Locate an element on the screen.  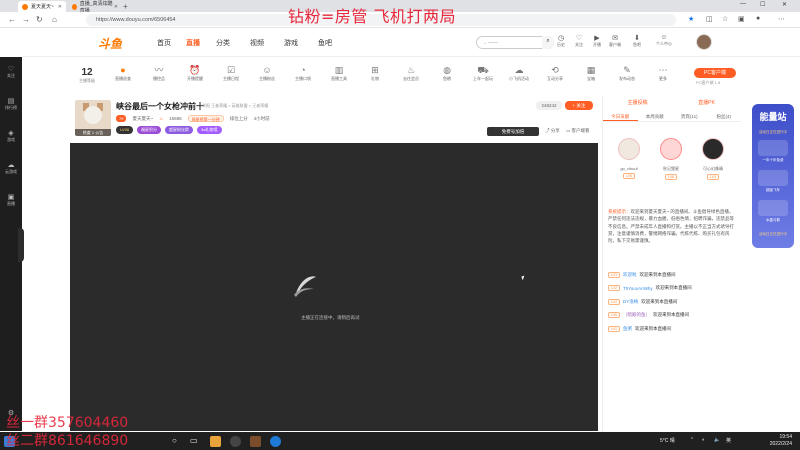
tool-post: ✎ 发布动态 is located at coordinates (627, 73).